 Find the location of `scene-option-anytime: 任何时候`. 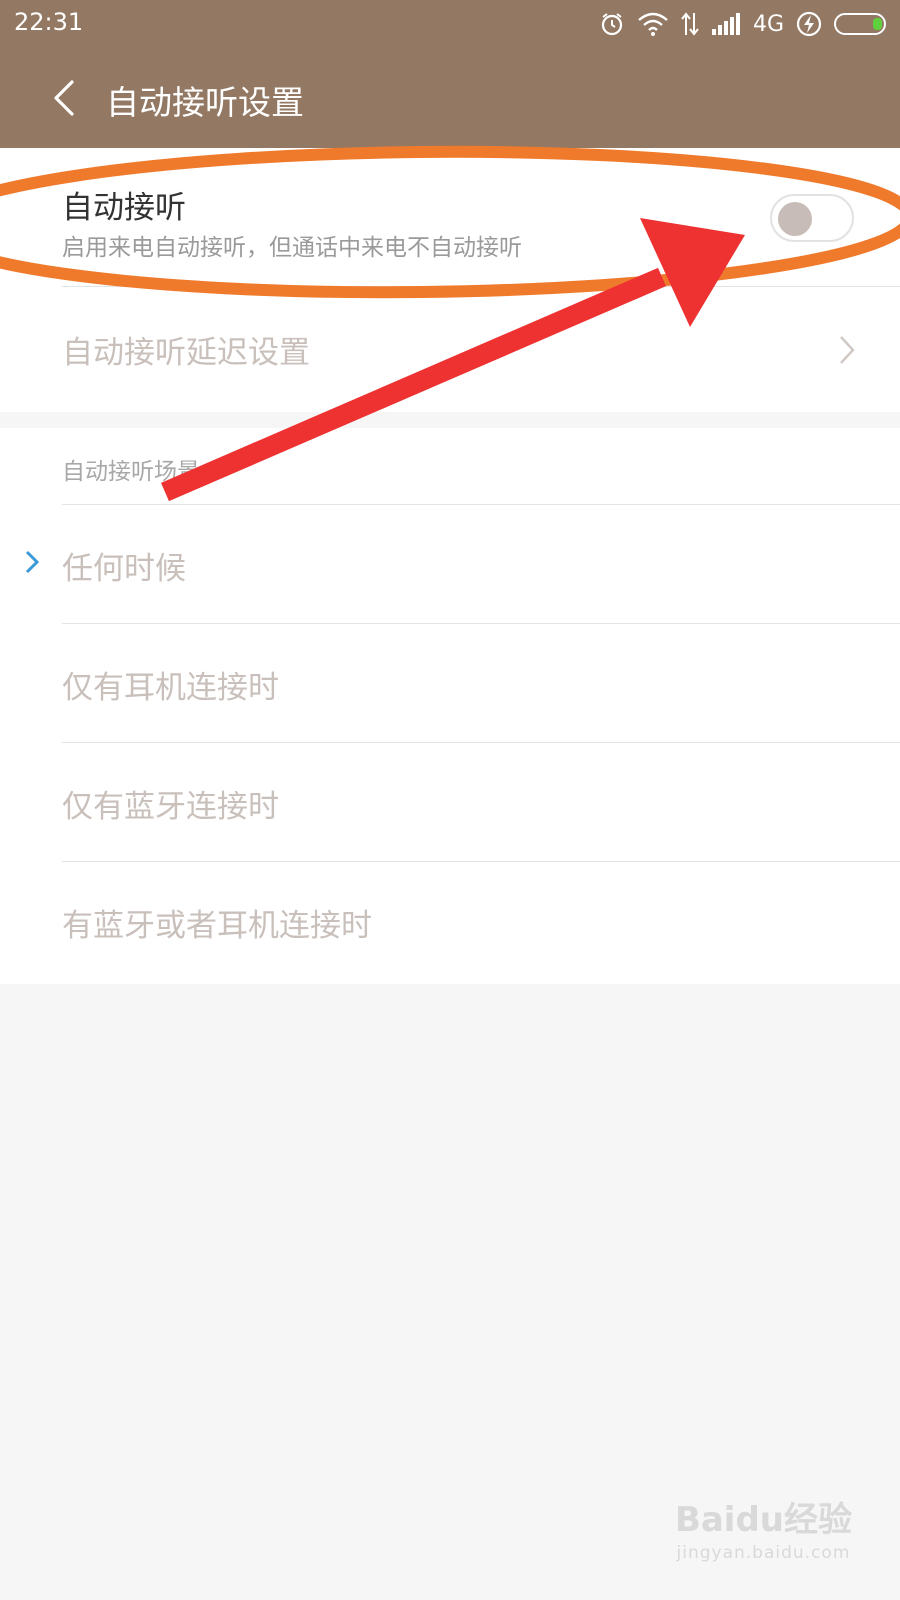

scene-option-anytime: 任何时候 is located at coordinates (450, 564).